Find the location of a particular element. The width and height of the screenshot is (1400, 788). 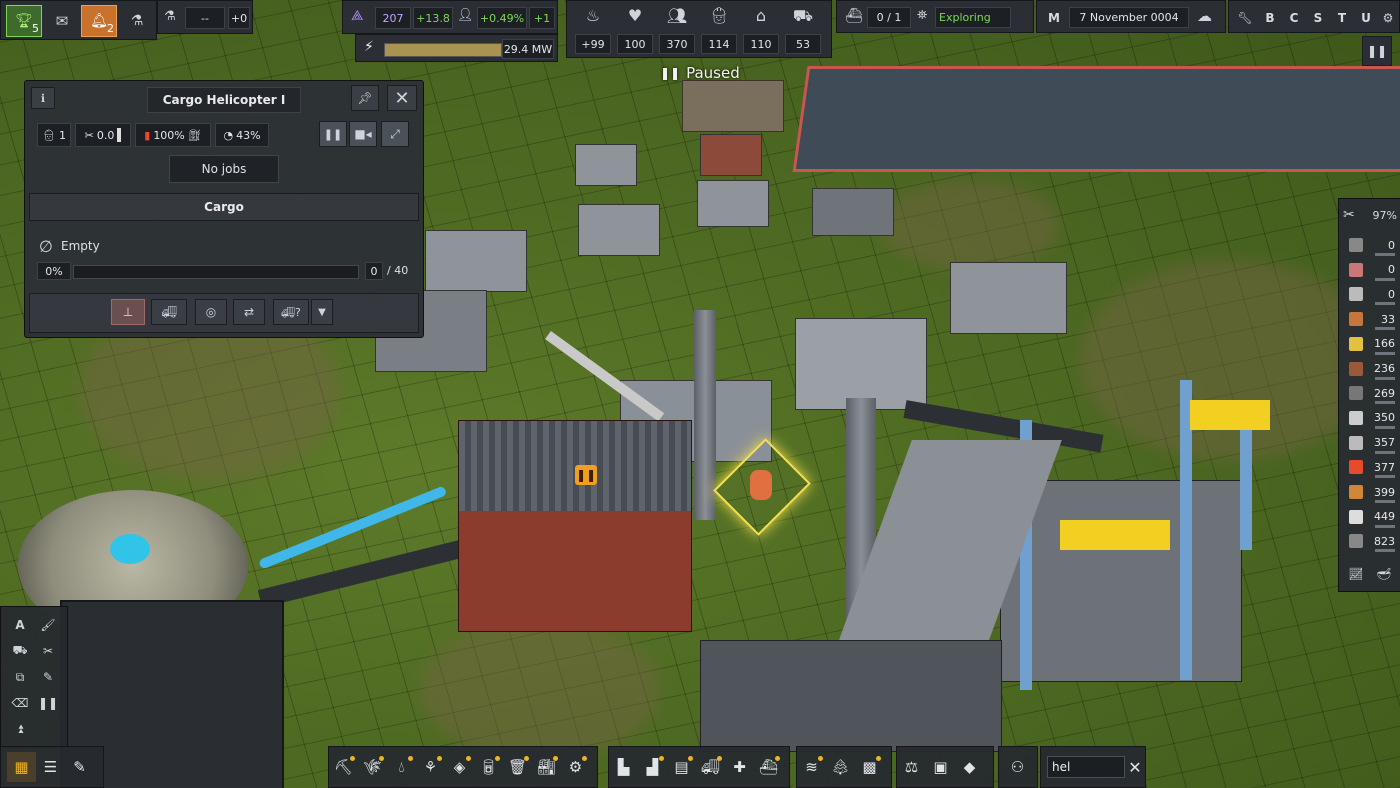

waste-category-button: 🗑︎ is located at coordinates (517, 767).